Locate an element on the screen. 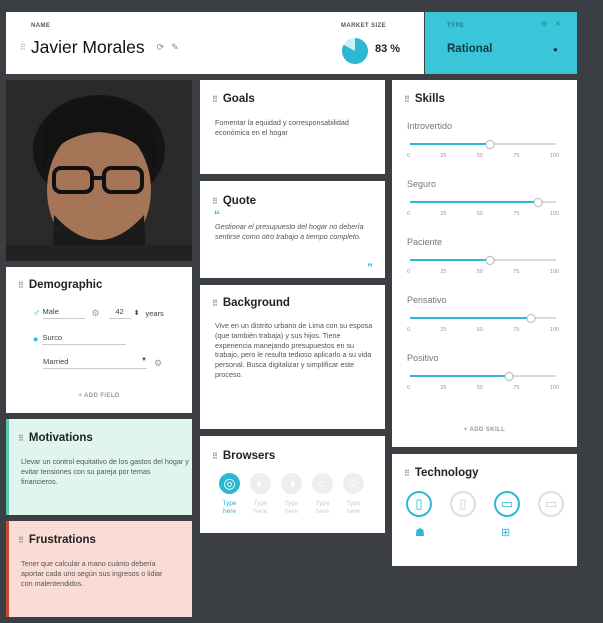 The image size is (603, 623). pencil-icon: ✎ is located at coordinates (175, 47).